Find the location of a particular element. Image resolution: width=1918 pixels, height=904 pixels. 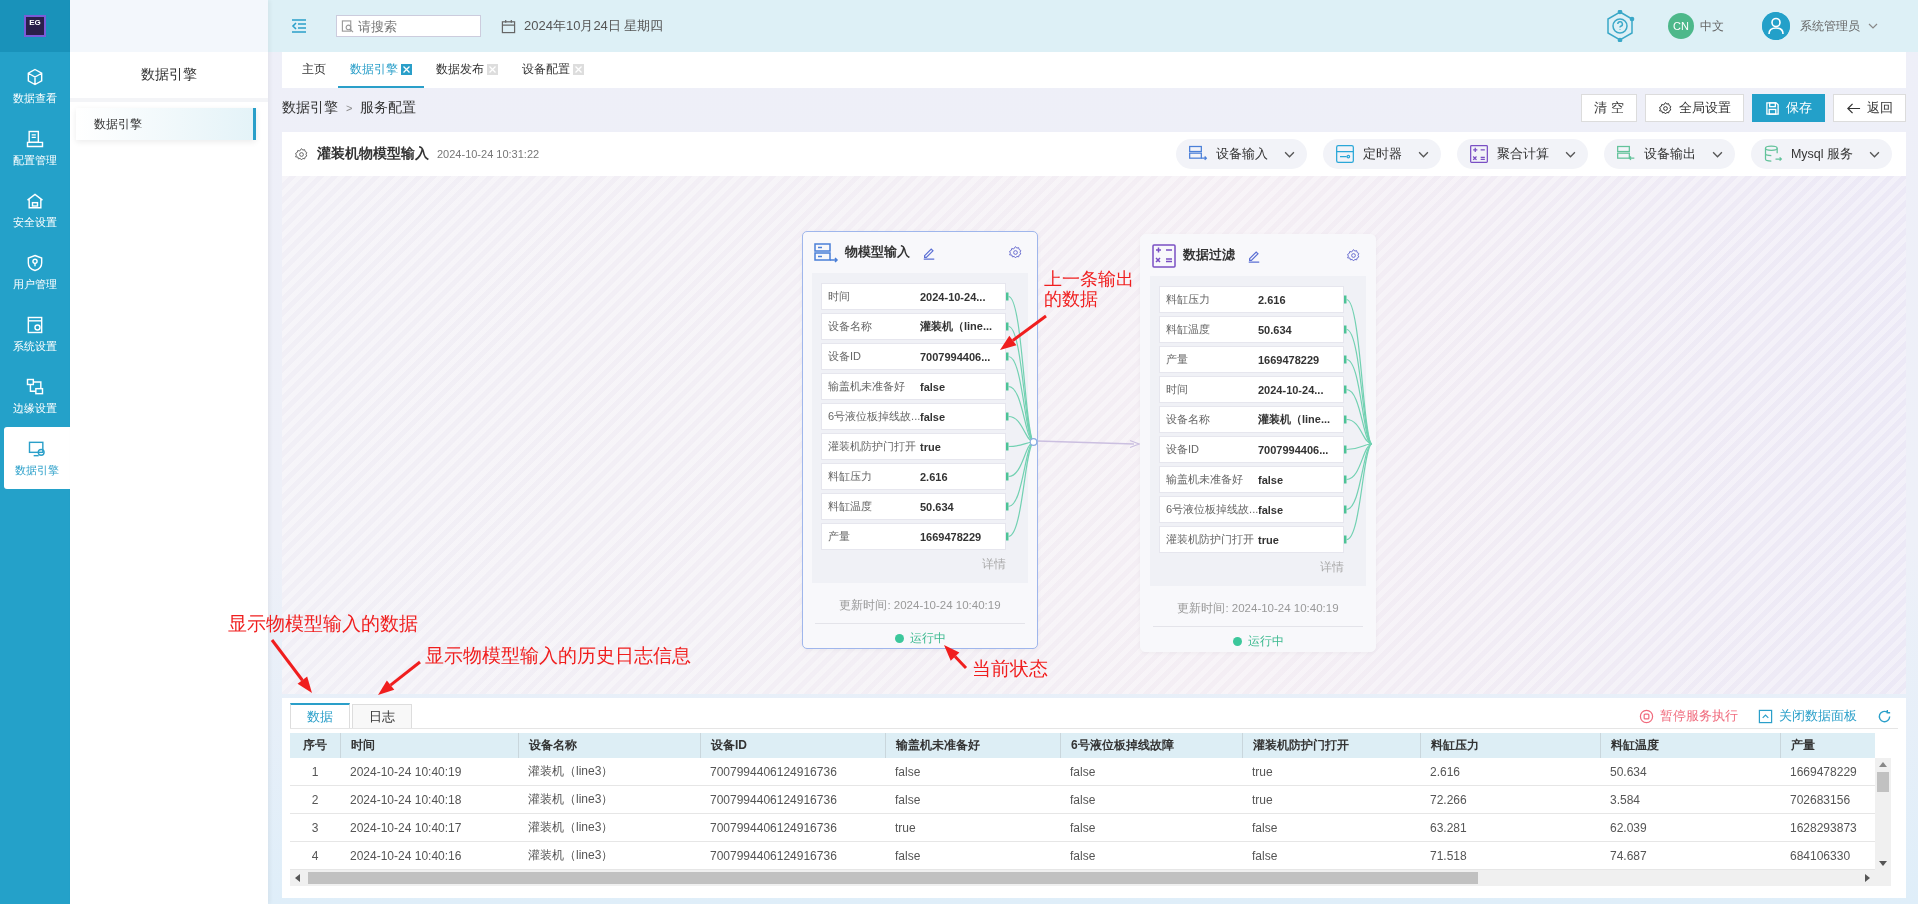

flow-node: 数据过滤 料缸压力 2.616 料缸温度 50.634 产量 1669478229 时间 2024-10-24... 设备名称 灌装机（line... 设备ID 7007994406... 输盖机未准备好 false 6号液位板掉线故...false 灌装机防护门打开 true 详情 更新时间: 2024-10-24 10:40:19 运行中 is located at coordinates (1258, 443).